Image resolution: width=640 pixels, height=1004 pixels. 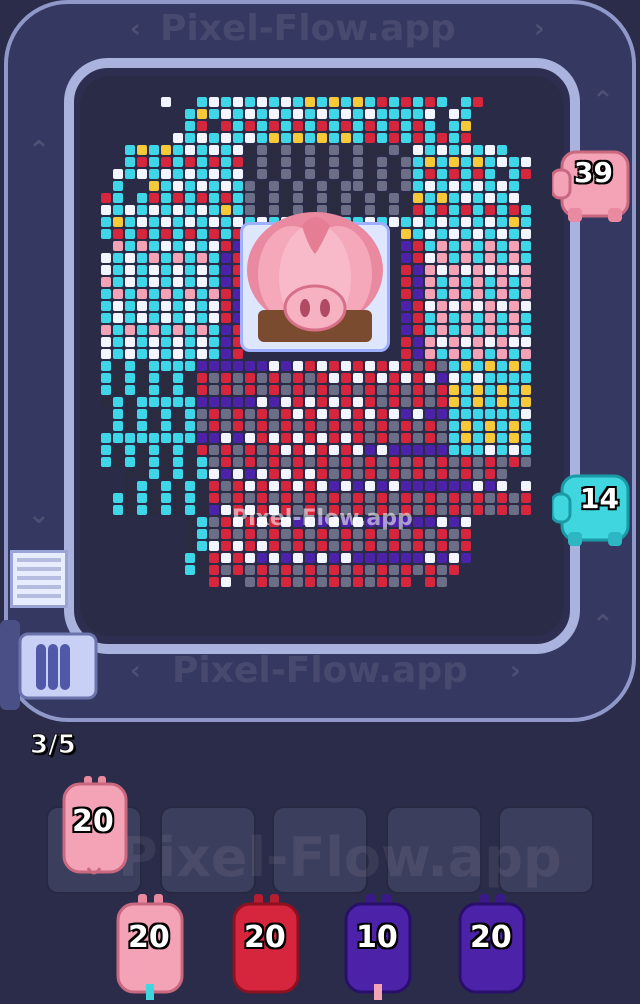 What do you see at coordinates (594, 511) in the screenshot?
I see `track-pig: 14` at bounding box center [594, 511].